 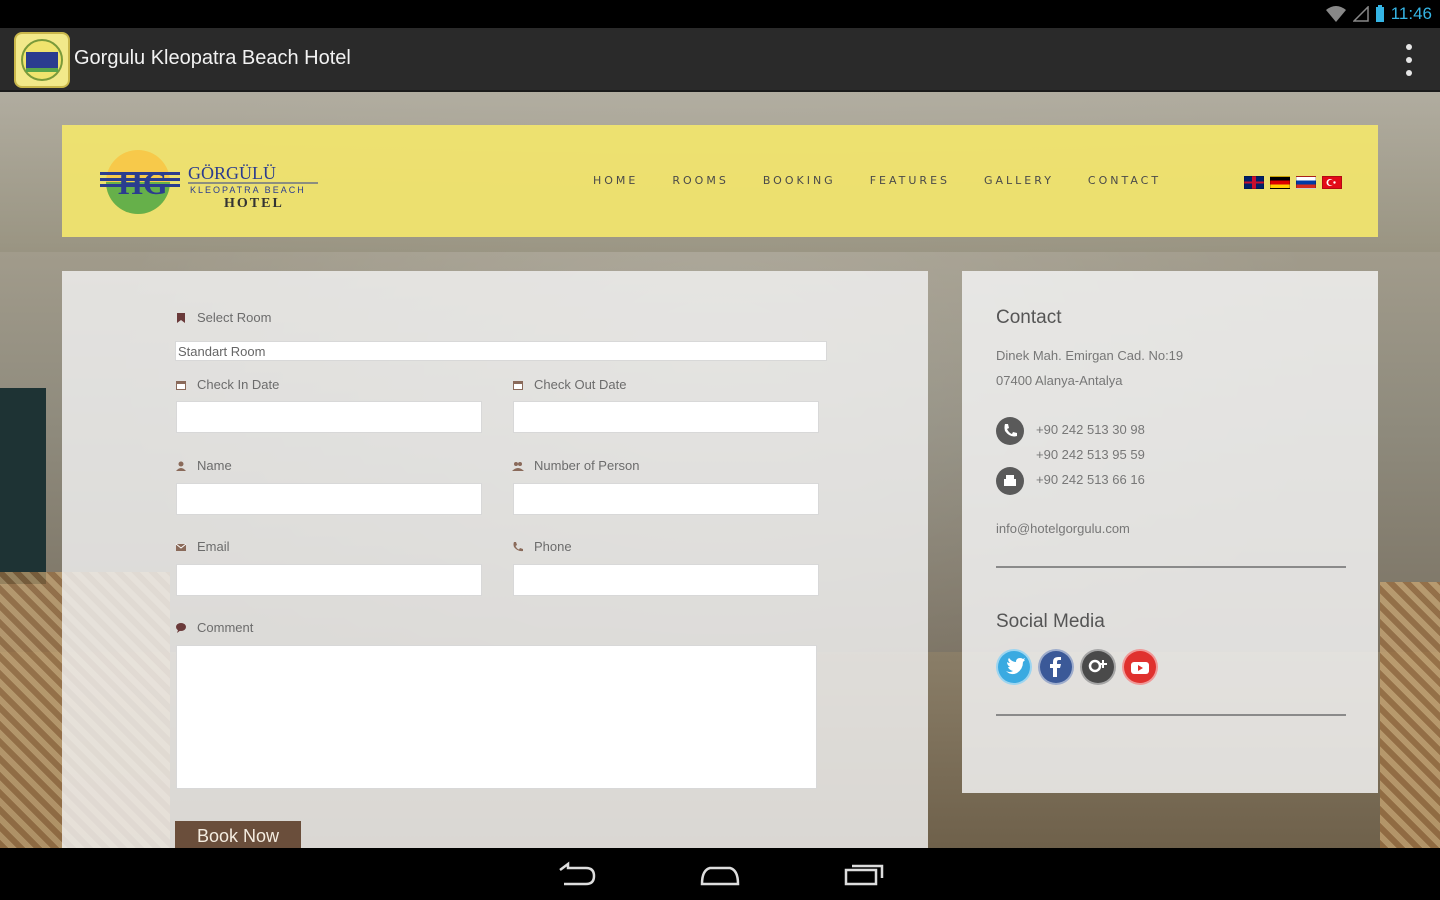 I want to click on room-select: Standart Room, so click(x=501, y=351).